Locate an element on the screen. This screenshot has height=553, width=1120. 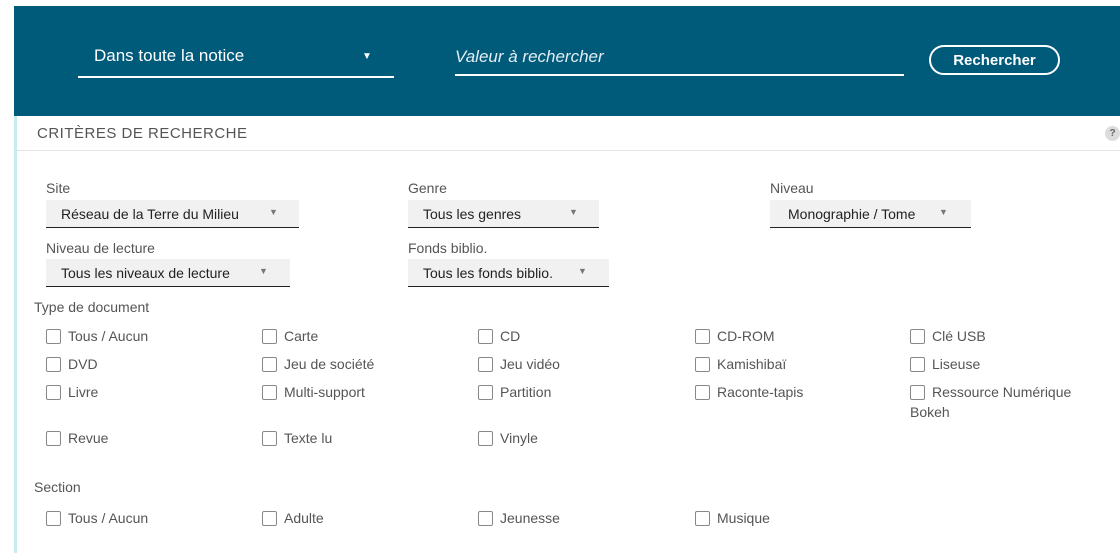
left-accent-bar is located at coordinates (15, 334).